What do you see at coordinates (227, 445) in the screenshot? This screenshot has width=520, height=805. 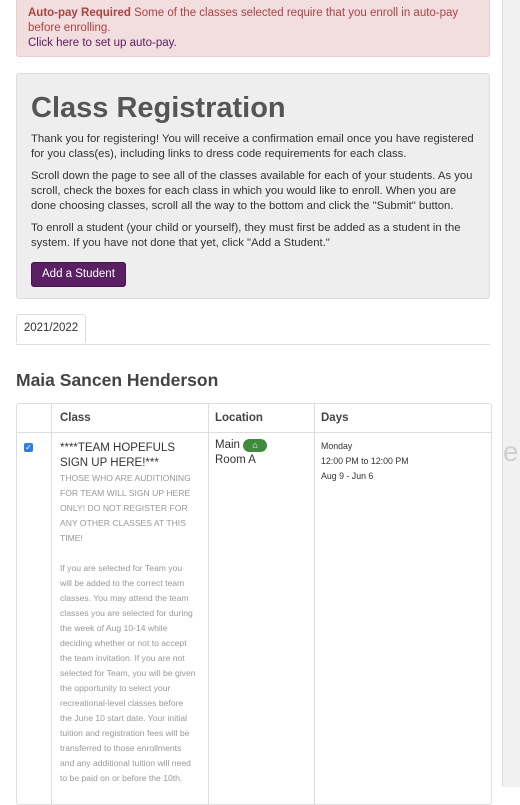 I see `location-name: Main` at bounding box center [227, 445].